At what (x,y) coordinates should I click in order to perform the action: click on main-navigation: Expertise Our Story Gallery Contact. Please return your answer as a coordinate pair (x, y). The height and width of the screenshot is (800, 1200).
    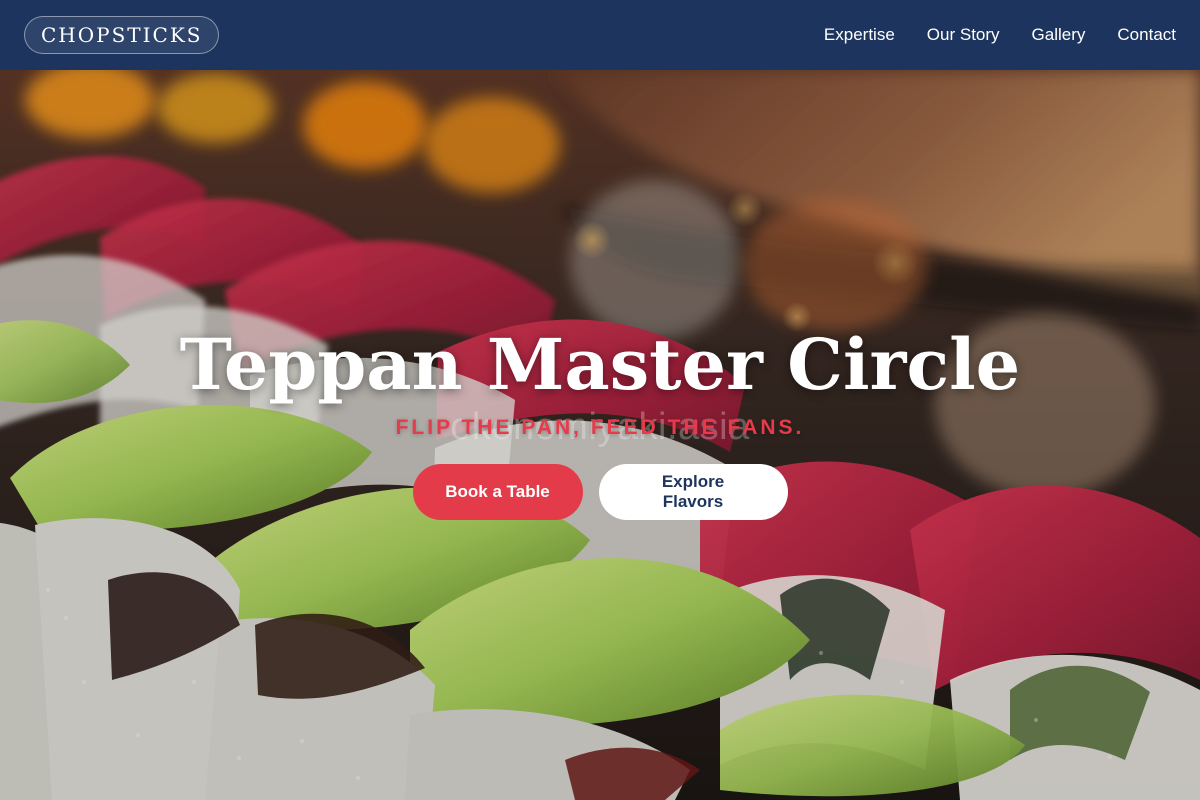
    Looking at the image, I should click on (1000, 35).